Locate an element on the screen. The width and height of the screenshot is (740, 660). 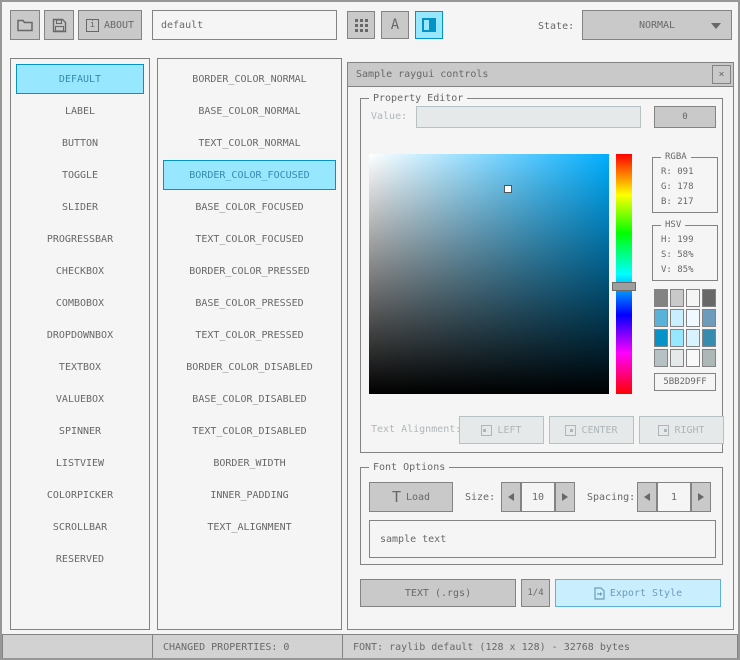
spacing-increment-button is located at coordinates (701, 497).